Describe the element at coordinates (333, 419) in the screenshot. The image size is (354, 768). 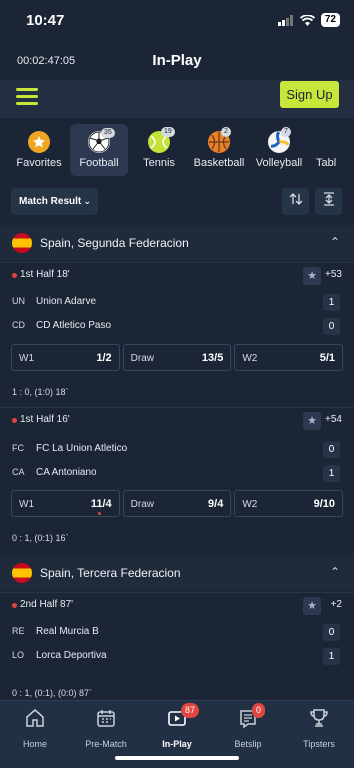
I see `more-markets-count: +54` at that location.